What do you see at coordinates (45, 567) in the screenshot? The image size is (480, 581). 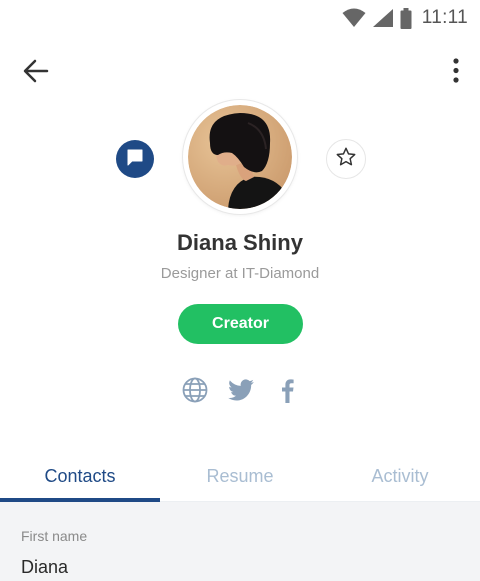 I see `first-name-value: Diana` at bounding box center [45, 567].